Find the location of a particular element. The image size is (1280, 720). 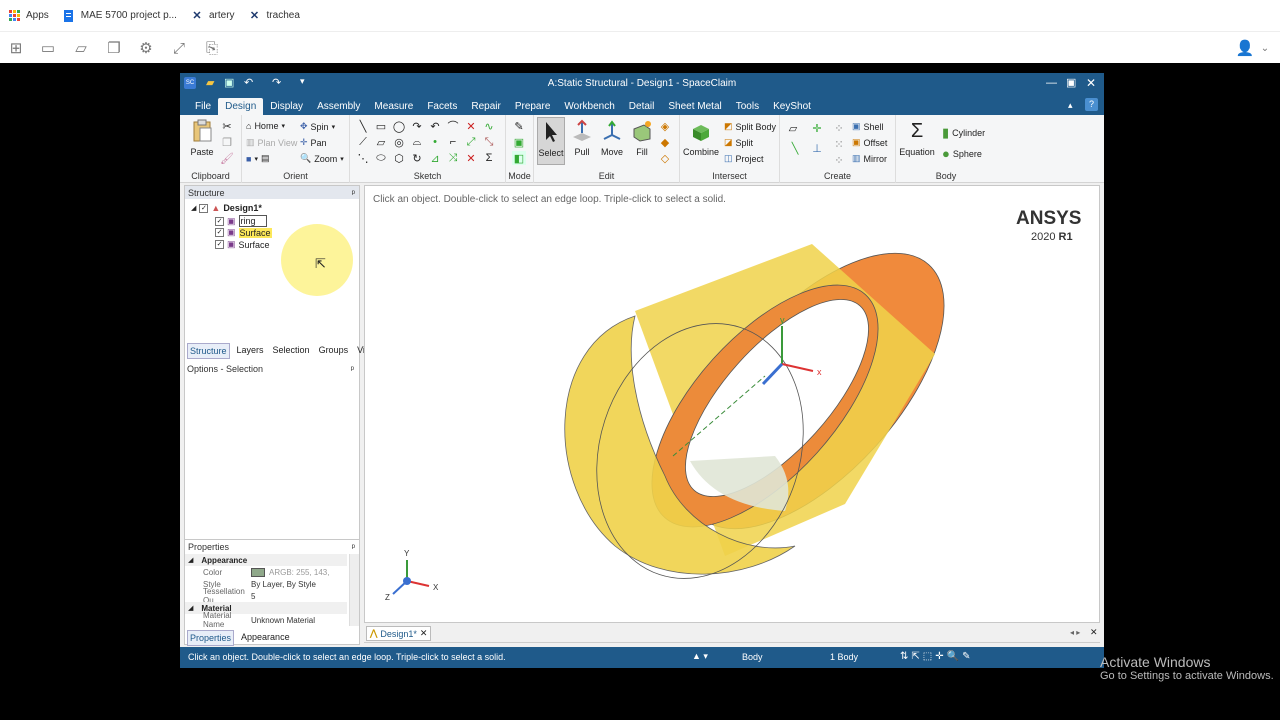

format-painter-icon: 🖌 is located at coordinates (227, 158).